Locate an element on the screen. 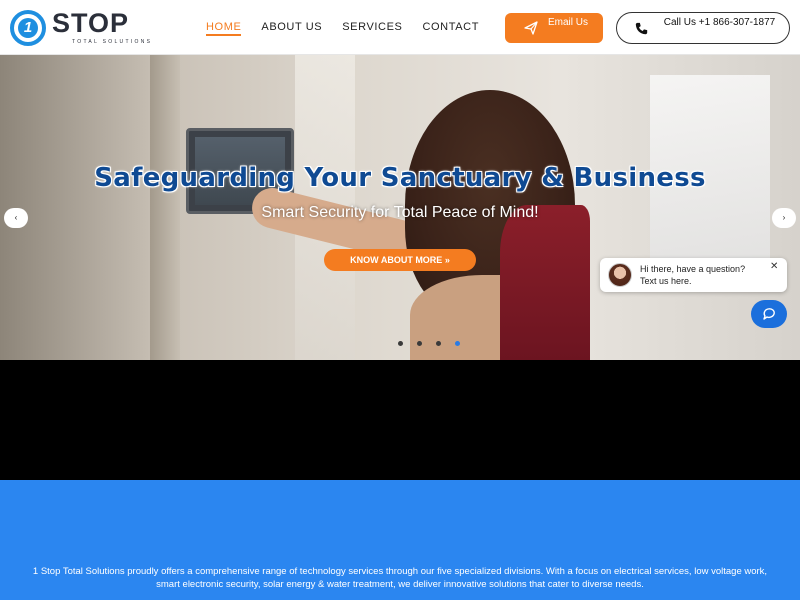 This screenshot has width=800, height=600. chat-launcher-button is located at coordinates (769, 314).